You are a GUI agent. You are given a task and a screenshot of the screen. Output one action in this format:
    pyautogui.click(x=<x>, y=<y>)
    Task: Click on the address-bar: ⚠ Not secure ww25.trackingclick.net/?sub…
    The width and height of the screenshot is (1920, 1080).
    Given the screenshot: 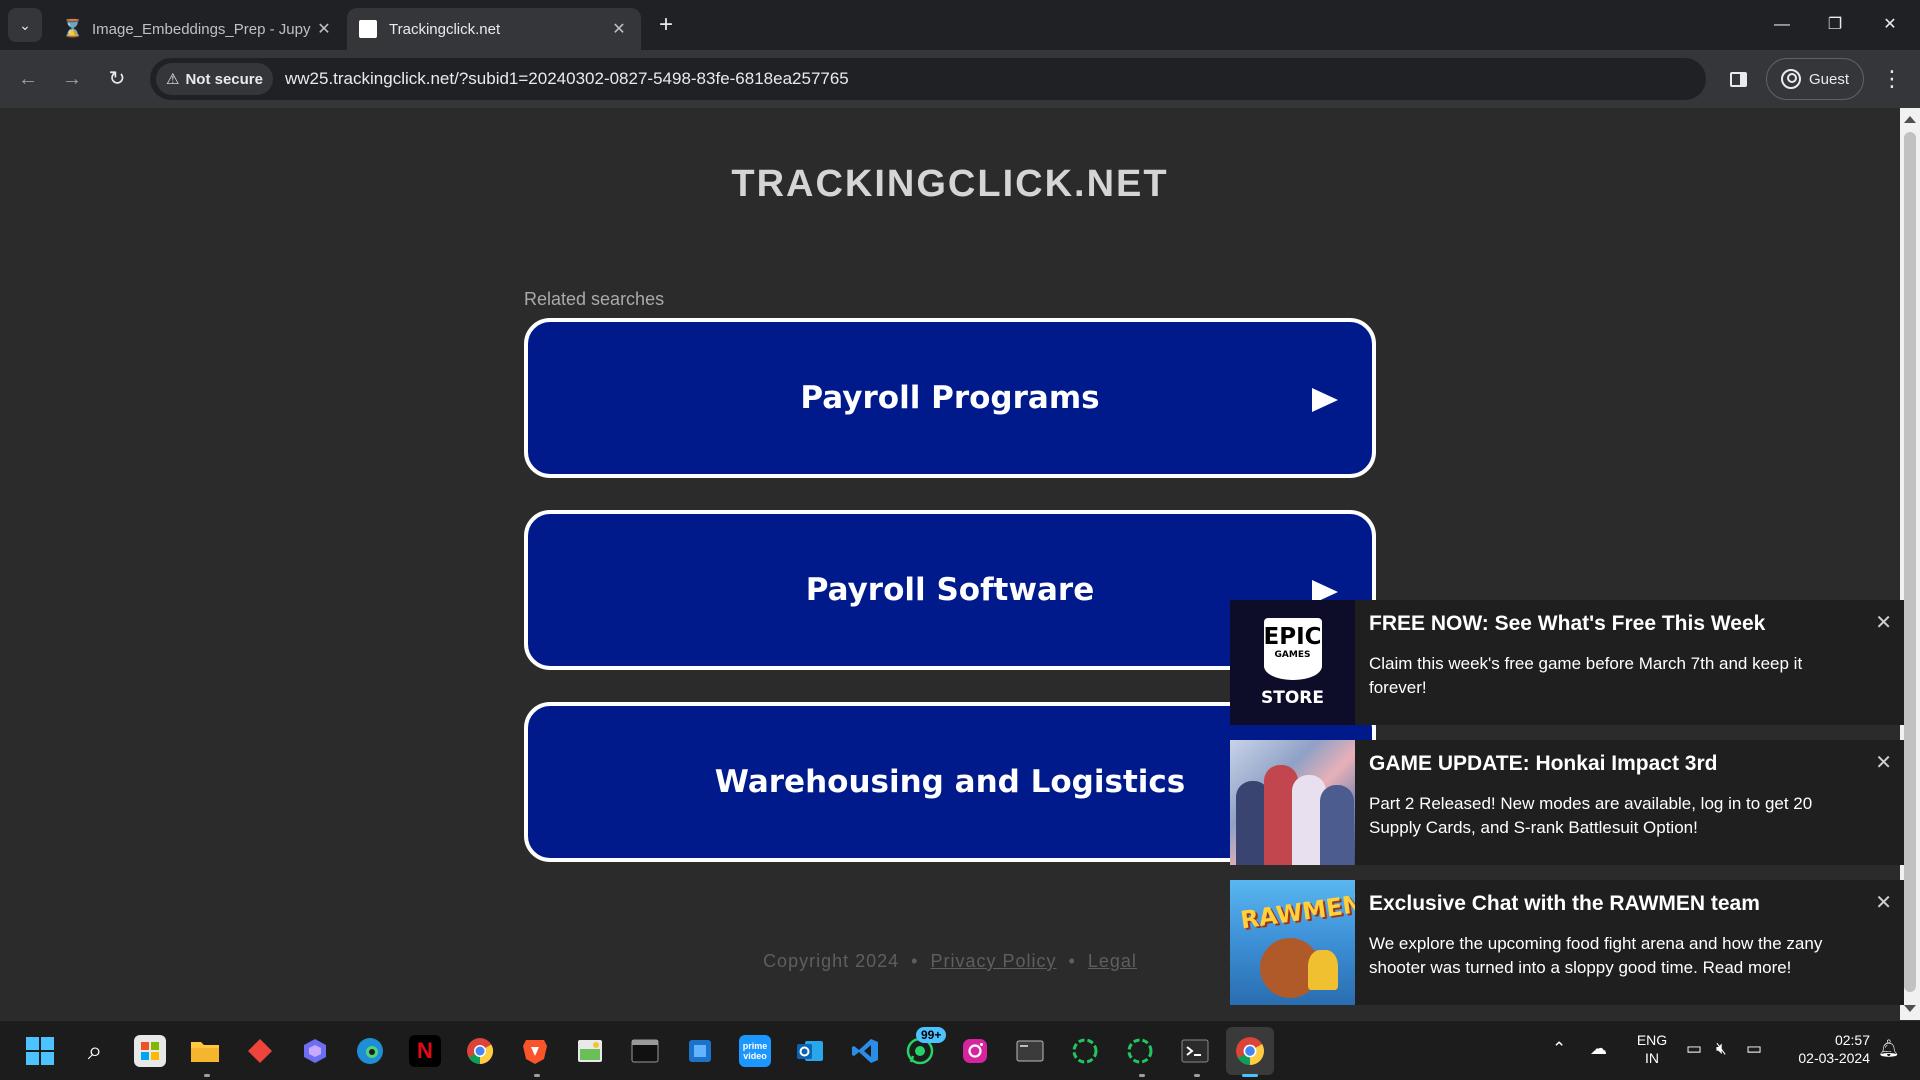 What is the action you would take?
    pyautogui.click(x=928, y=79)
    